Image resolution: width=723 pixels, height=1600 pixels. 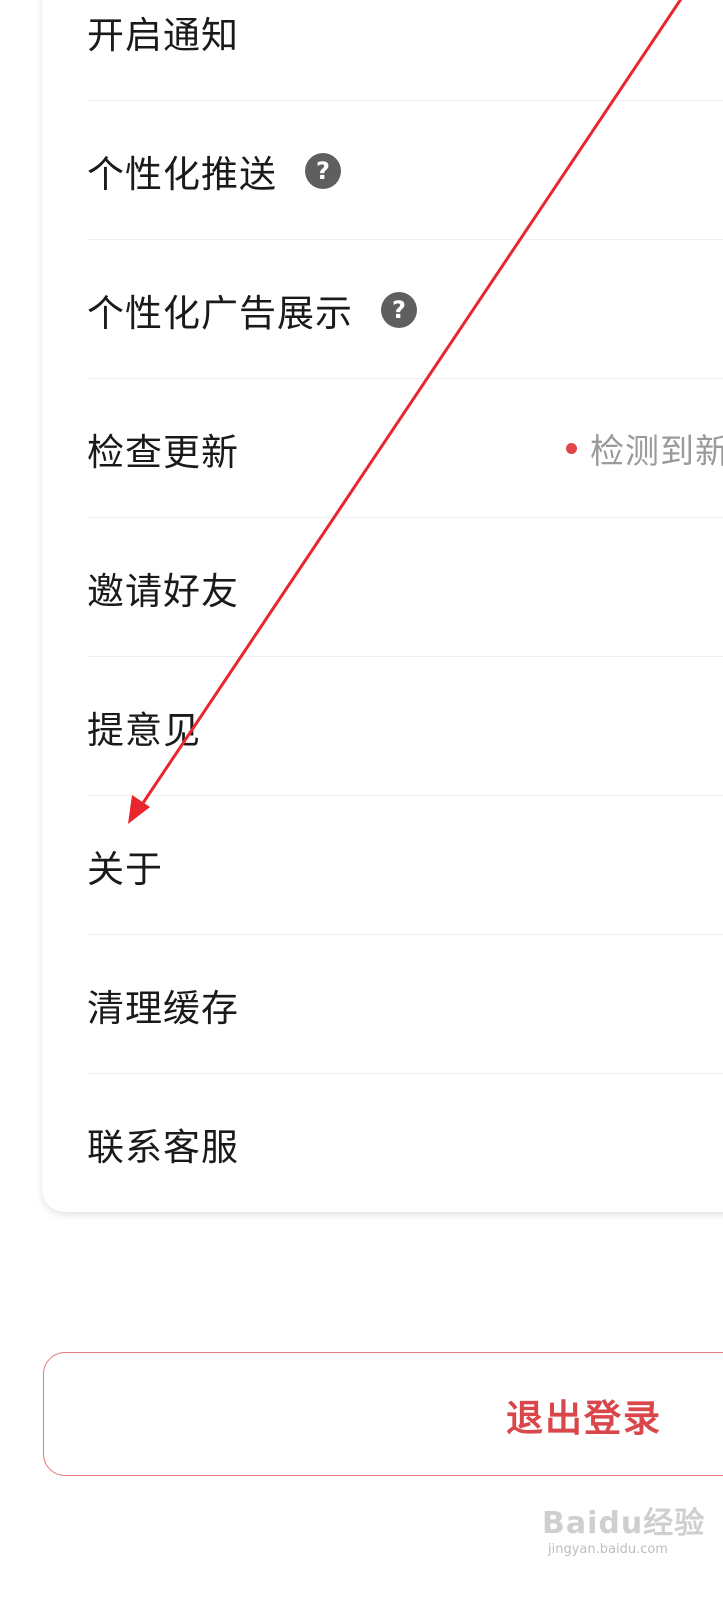 I want to click on update-status-text: 检测到新, so click(x=656, y=452).